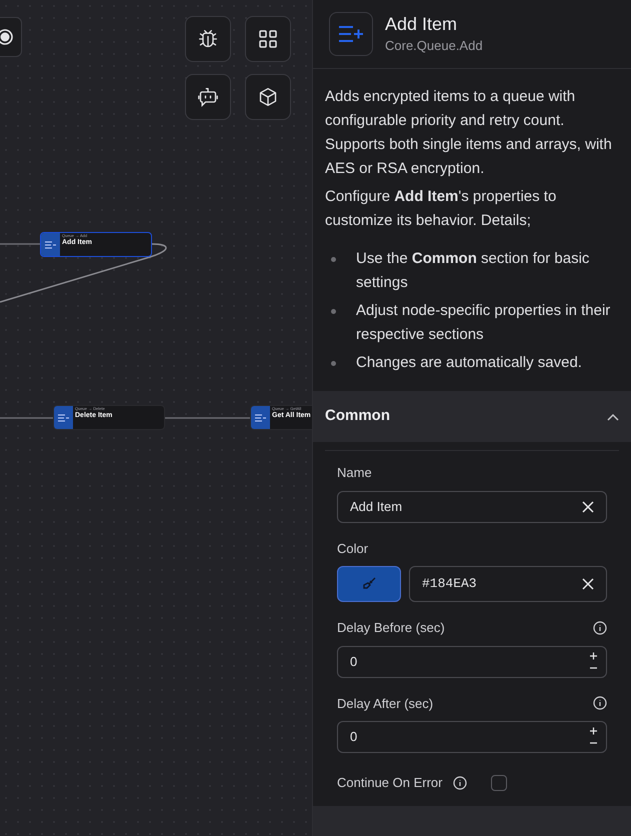 This screenshot has height=836, width=631. Describe the element at coordinates (6, 37) in the screenshot. I see `record-icon` at that location.